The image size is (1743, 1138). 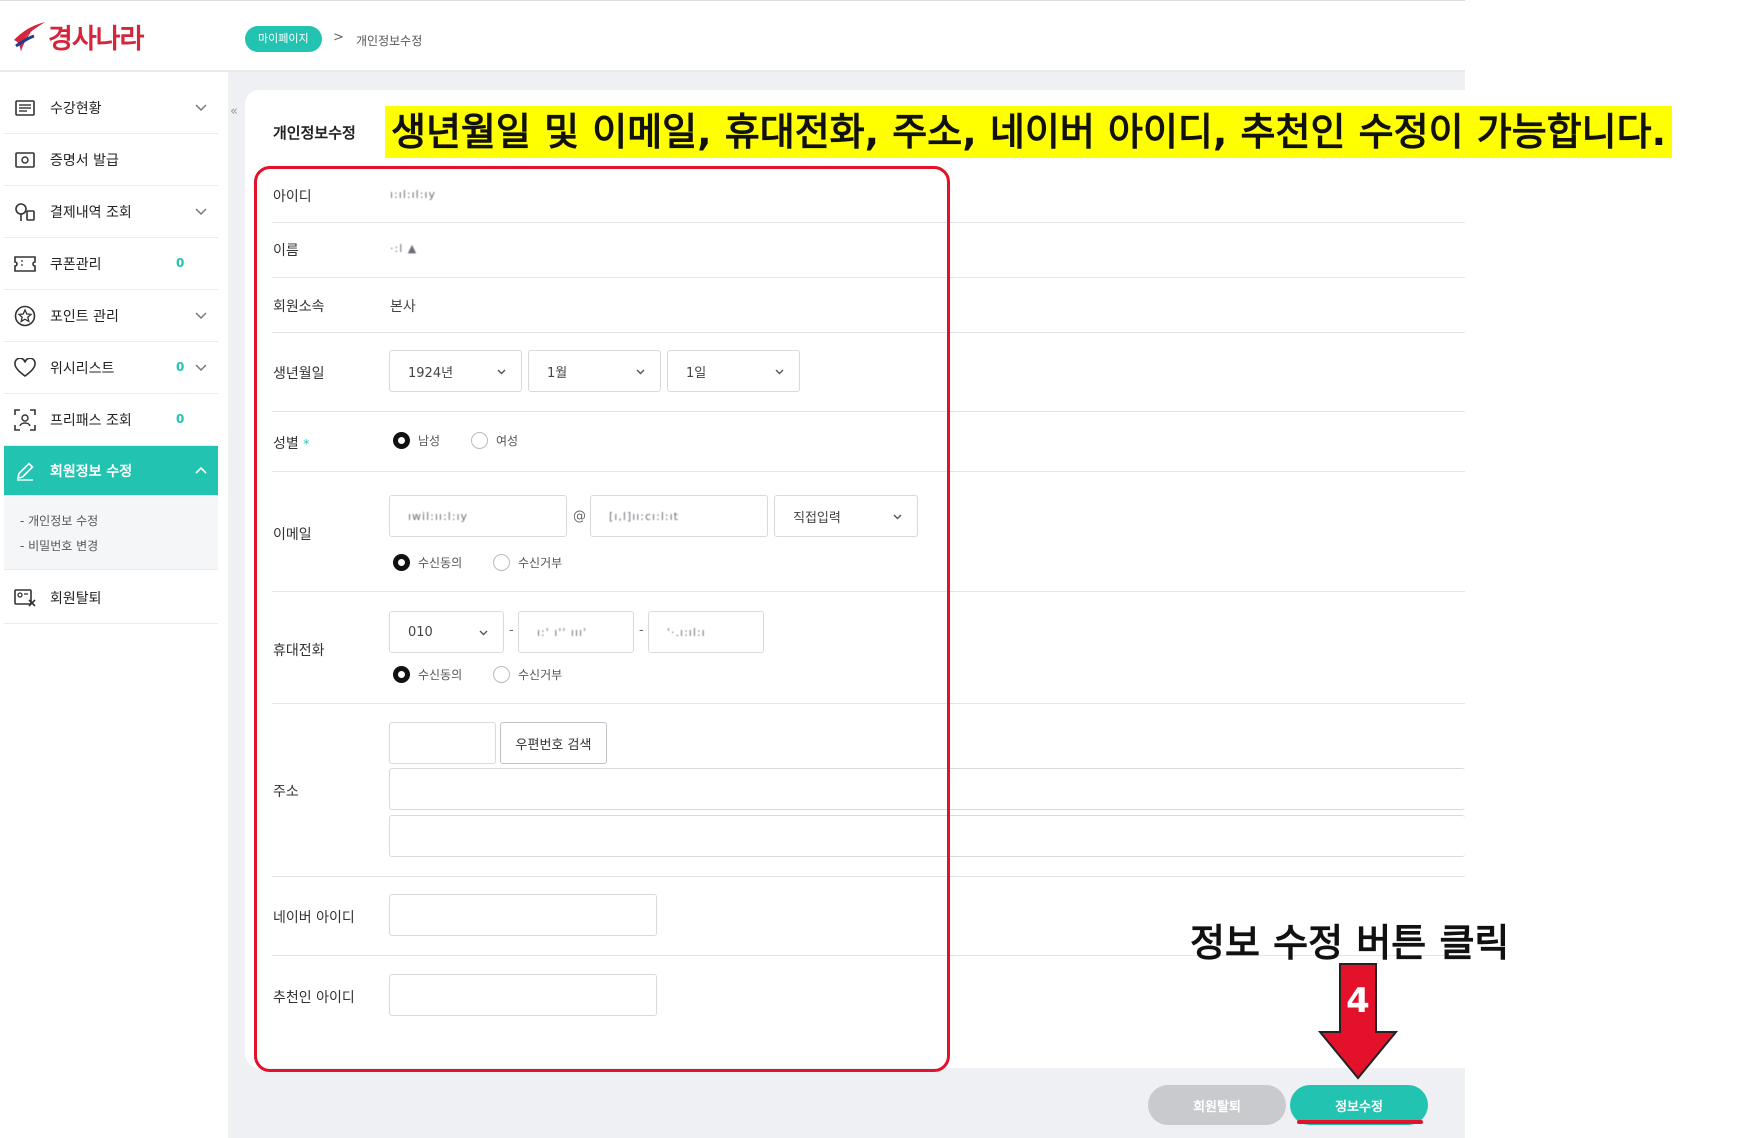 I want to click on logo-text: 경사나라, so click(x=96, y=39).